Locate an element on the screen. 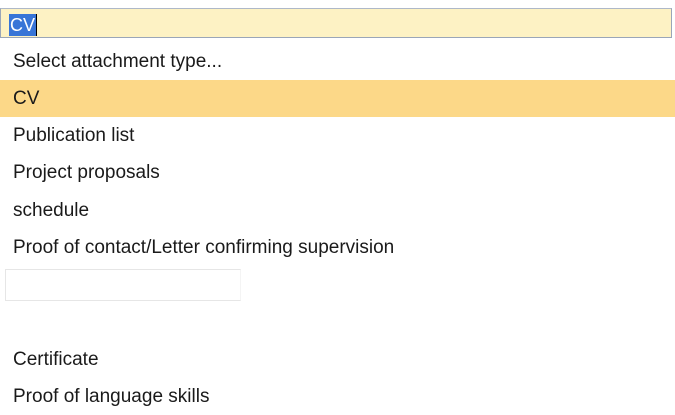 Image resolution: width=675 pixels, height=415 pixels. option-proof-of-language-skills: Proof of language skills is located at coordinates (337, 396).